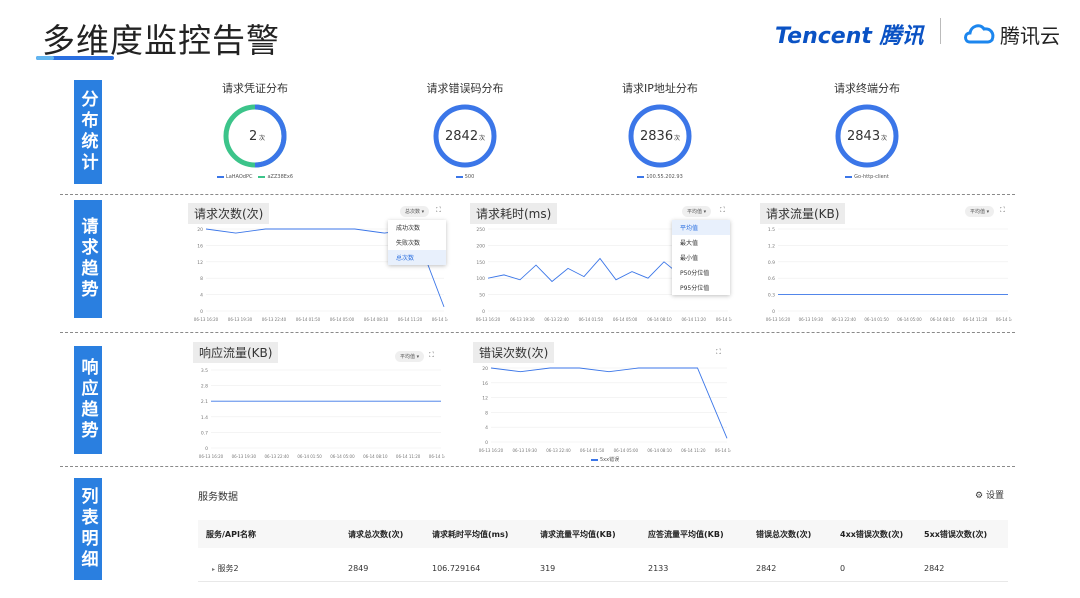 Image resolution: width=1080 pixels, height=598 pixels. I want to click on y-tick-label: 0.3, so click(771, 296).